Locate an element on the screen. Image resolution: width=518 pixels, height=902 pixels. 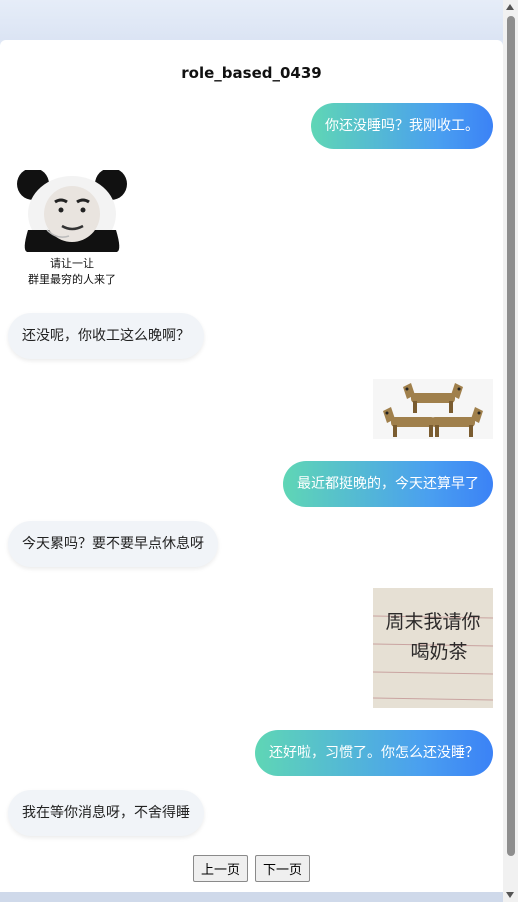
sticker-caption-line1: 请让一让 is located at coordinates (72, 263).